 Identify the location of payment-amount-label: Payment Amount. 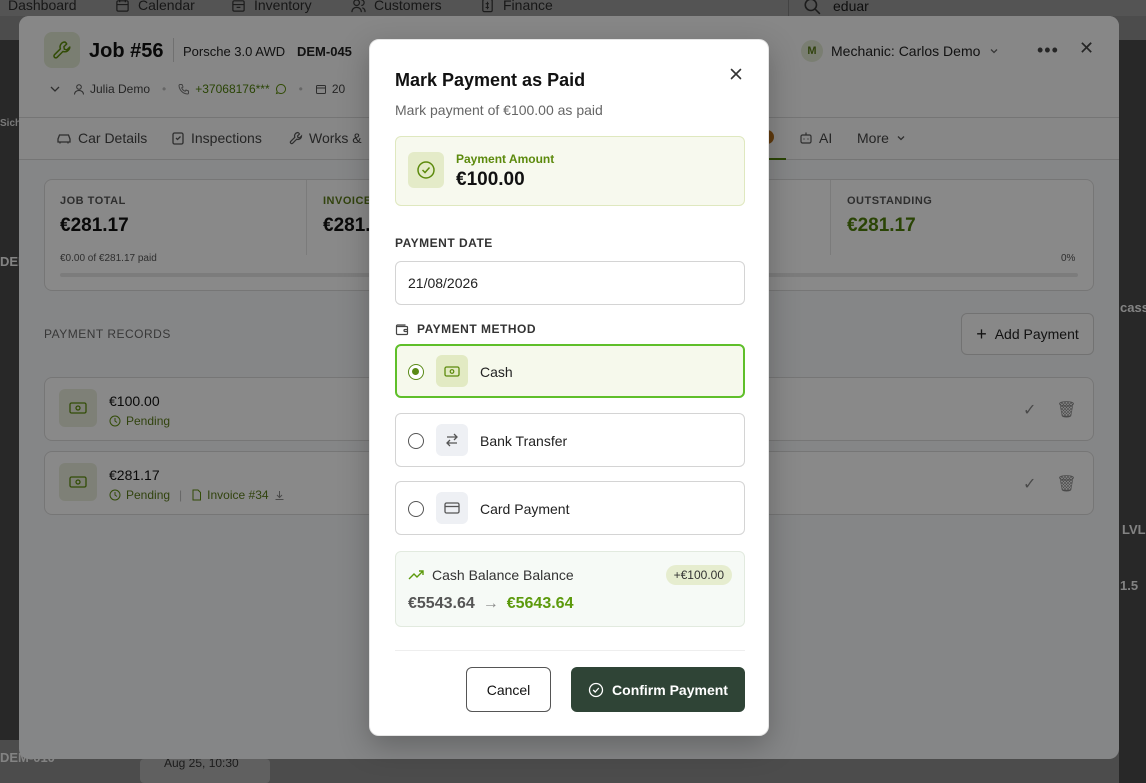
(505, 159).